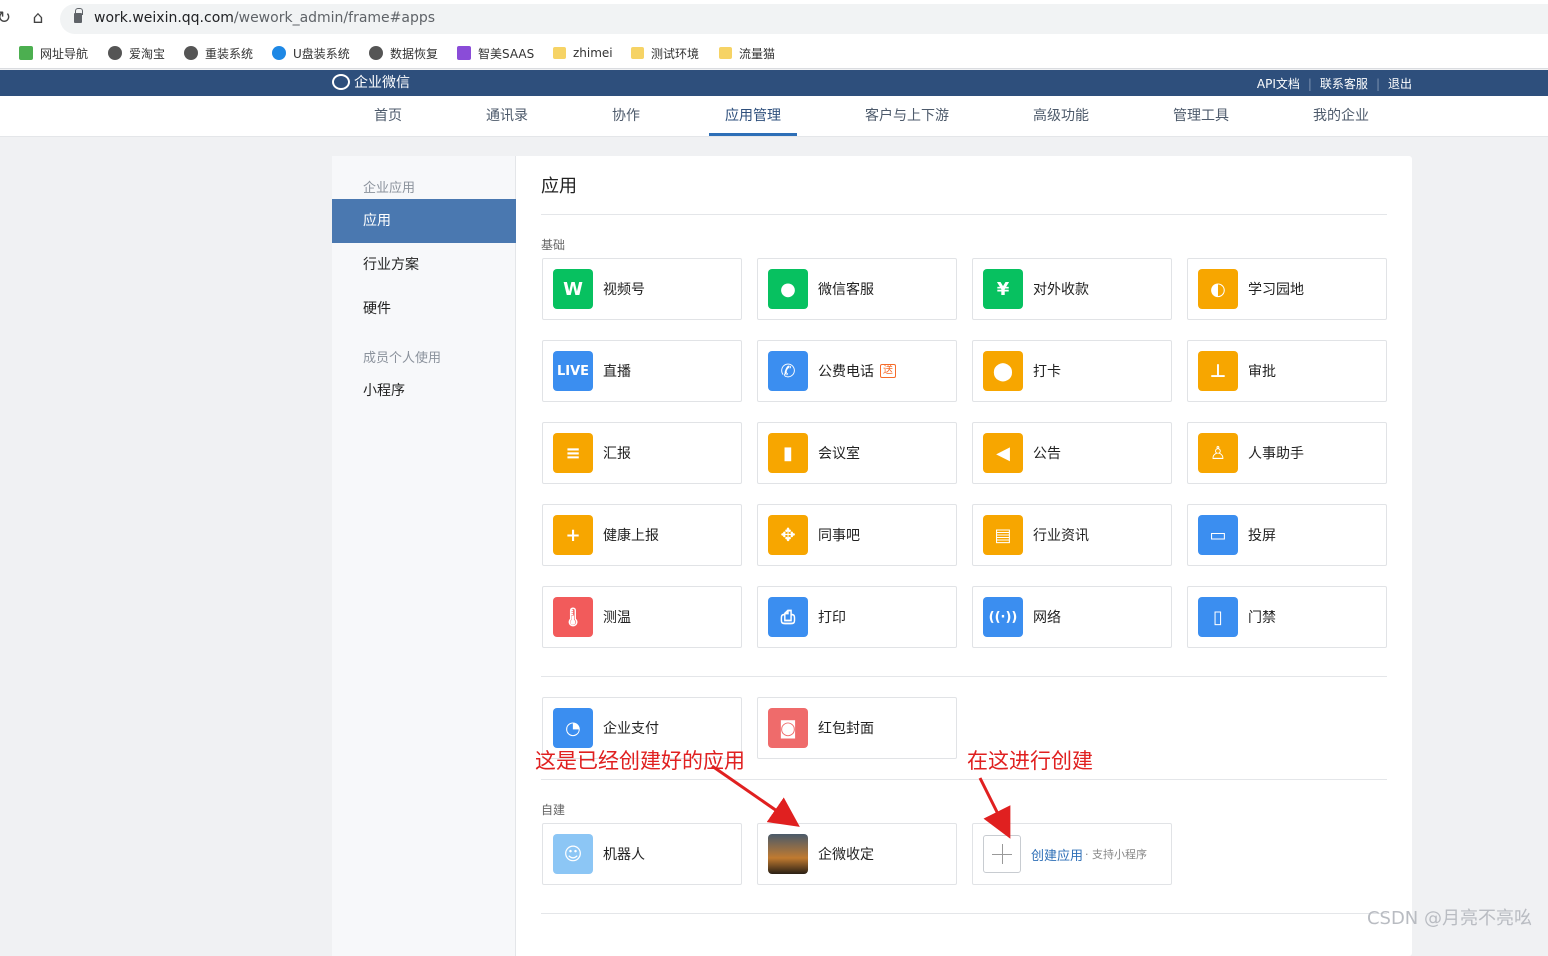 This screenshot has height=956, width=1548. What do you see at coordinates (861, 801) in the screenshot?
I see `annotation-arrows` at bounding box center [861, 801].